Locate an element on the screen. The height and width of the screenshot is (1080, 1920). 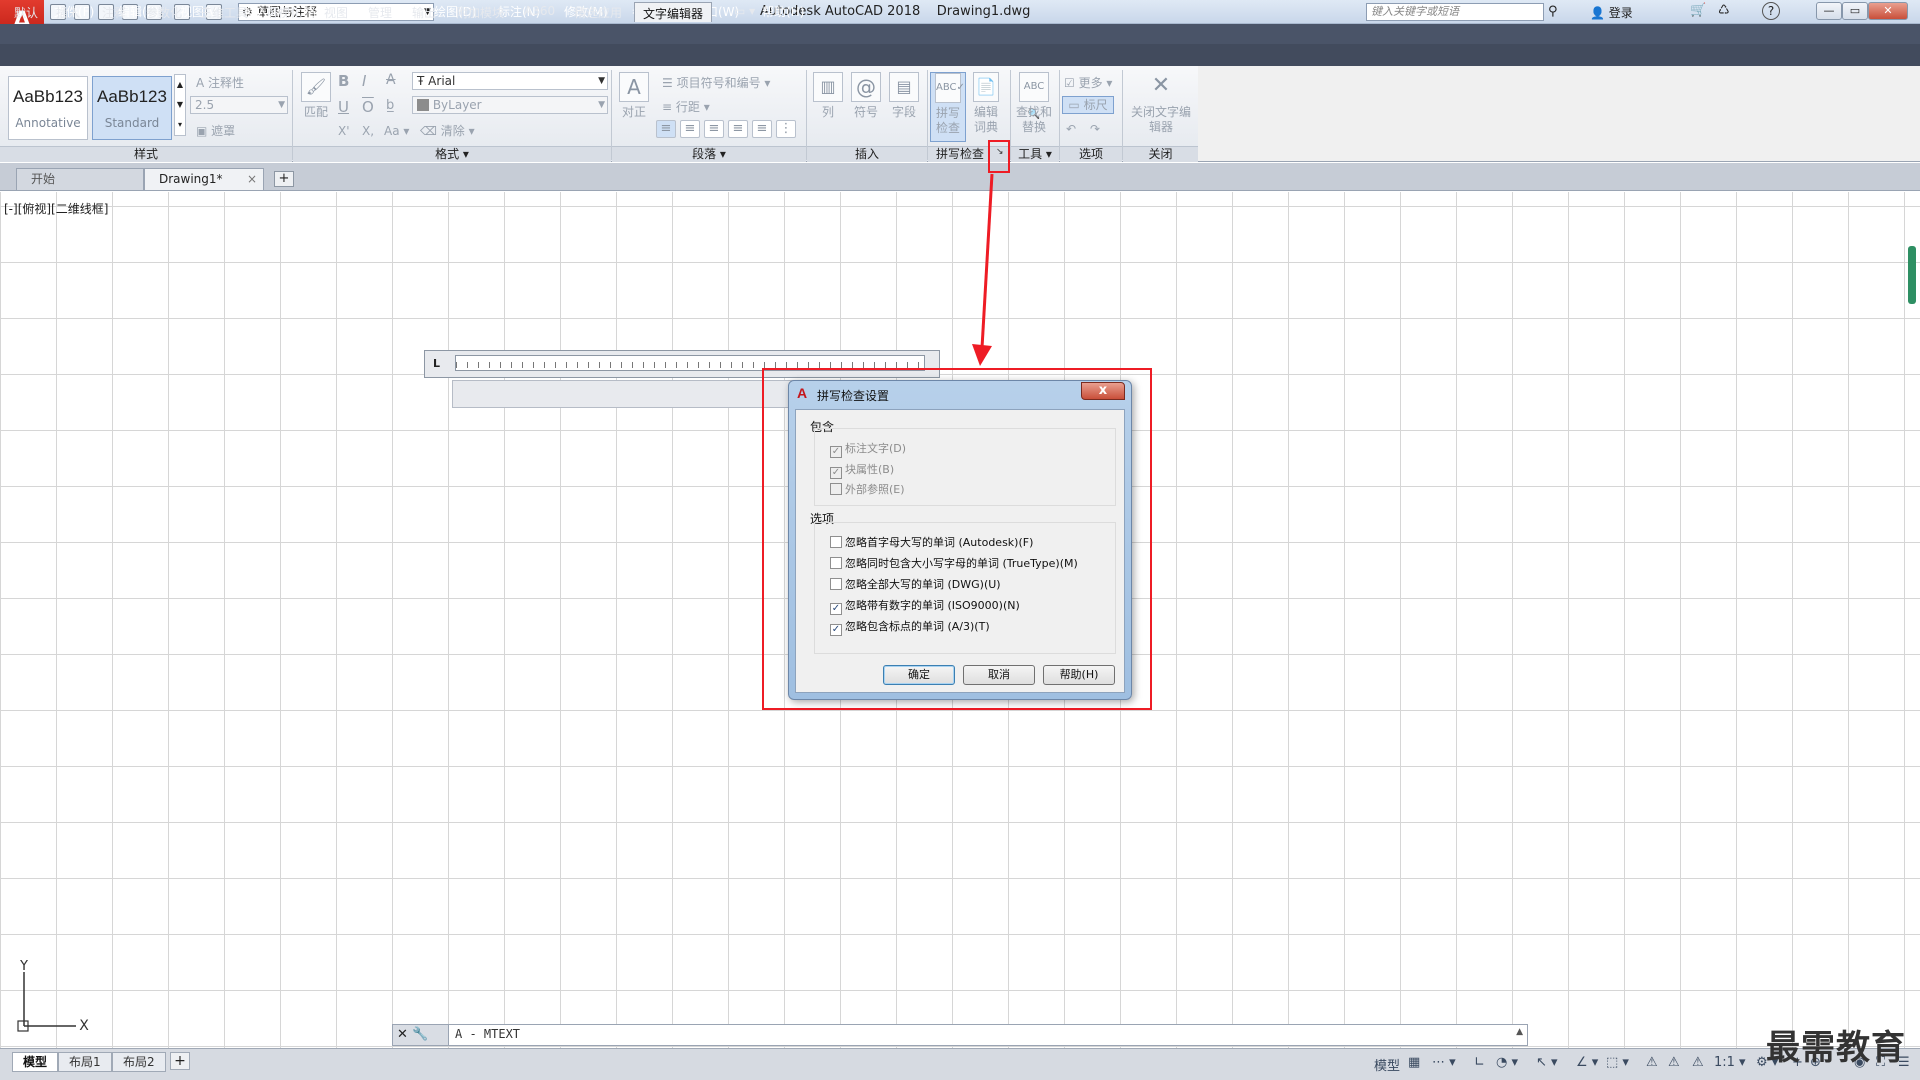
dialog-close-button: x is located at coordinates (1103, 391).